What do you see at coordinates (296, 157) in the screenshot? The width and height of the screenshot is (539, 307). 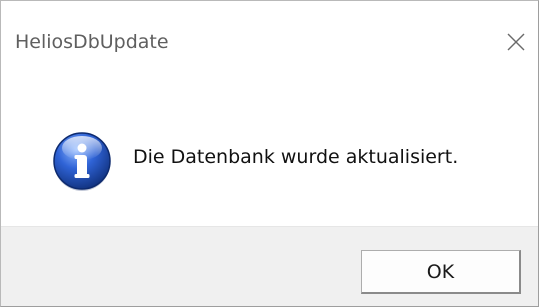 I see `dialog-message: Die Datenbank wurde aktualisiert.` at bounding box center [296, 157].